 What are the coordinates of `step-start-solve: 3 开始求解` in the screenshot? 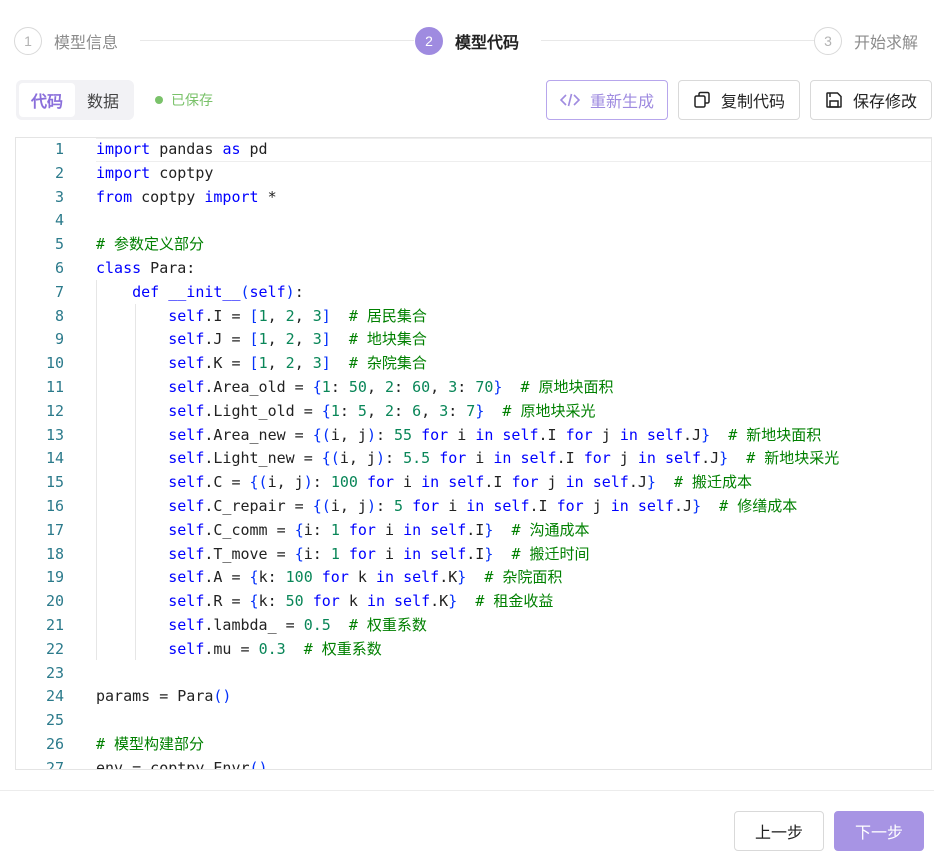 It's located at (866, 41).